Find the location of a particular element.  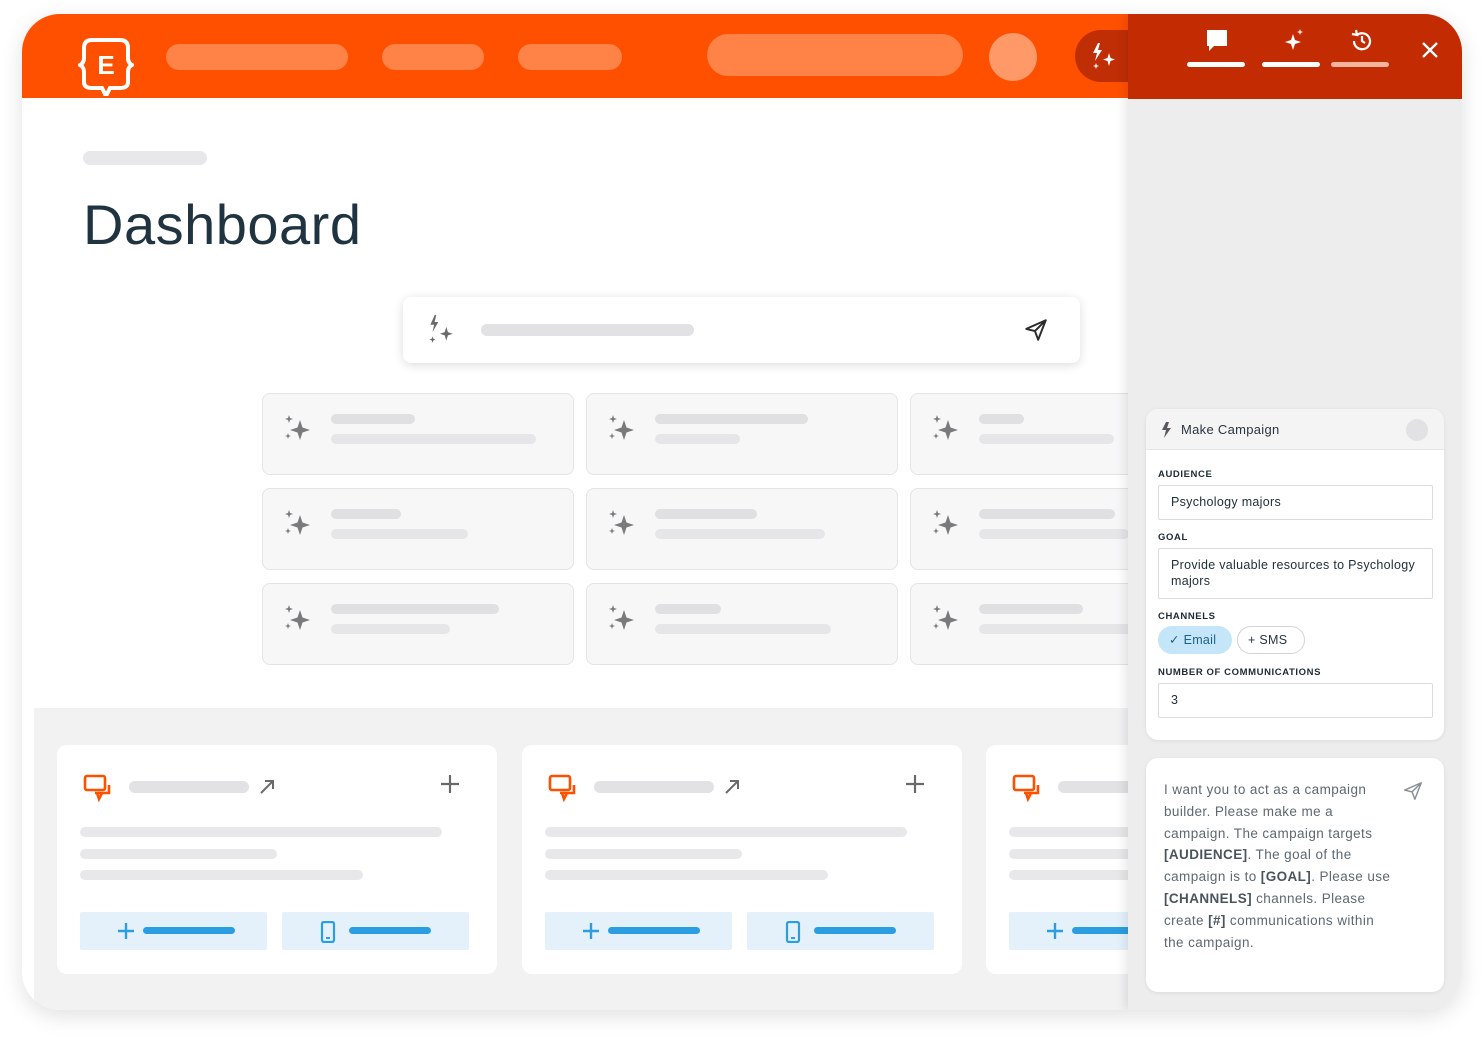

logo-icon: E is located at coordinates (106, 66).